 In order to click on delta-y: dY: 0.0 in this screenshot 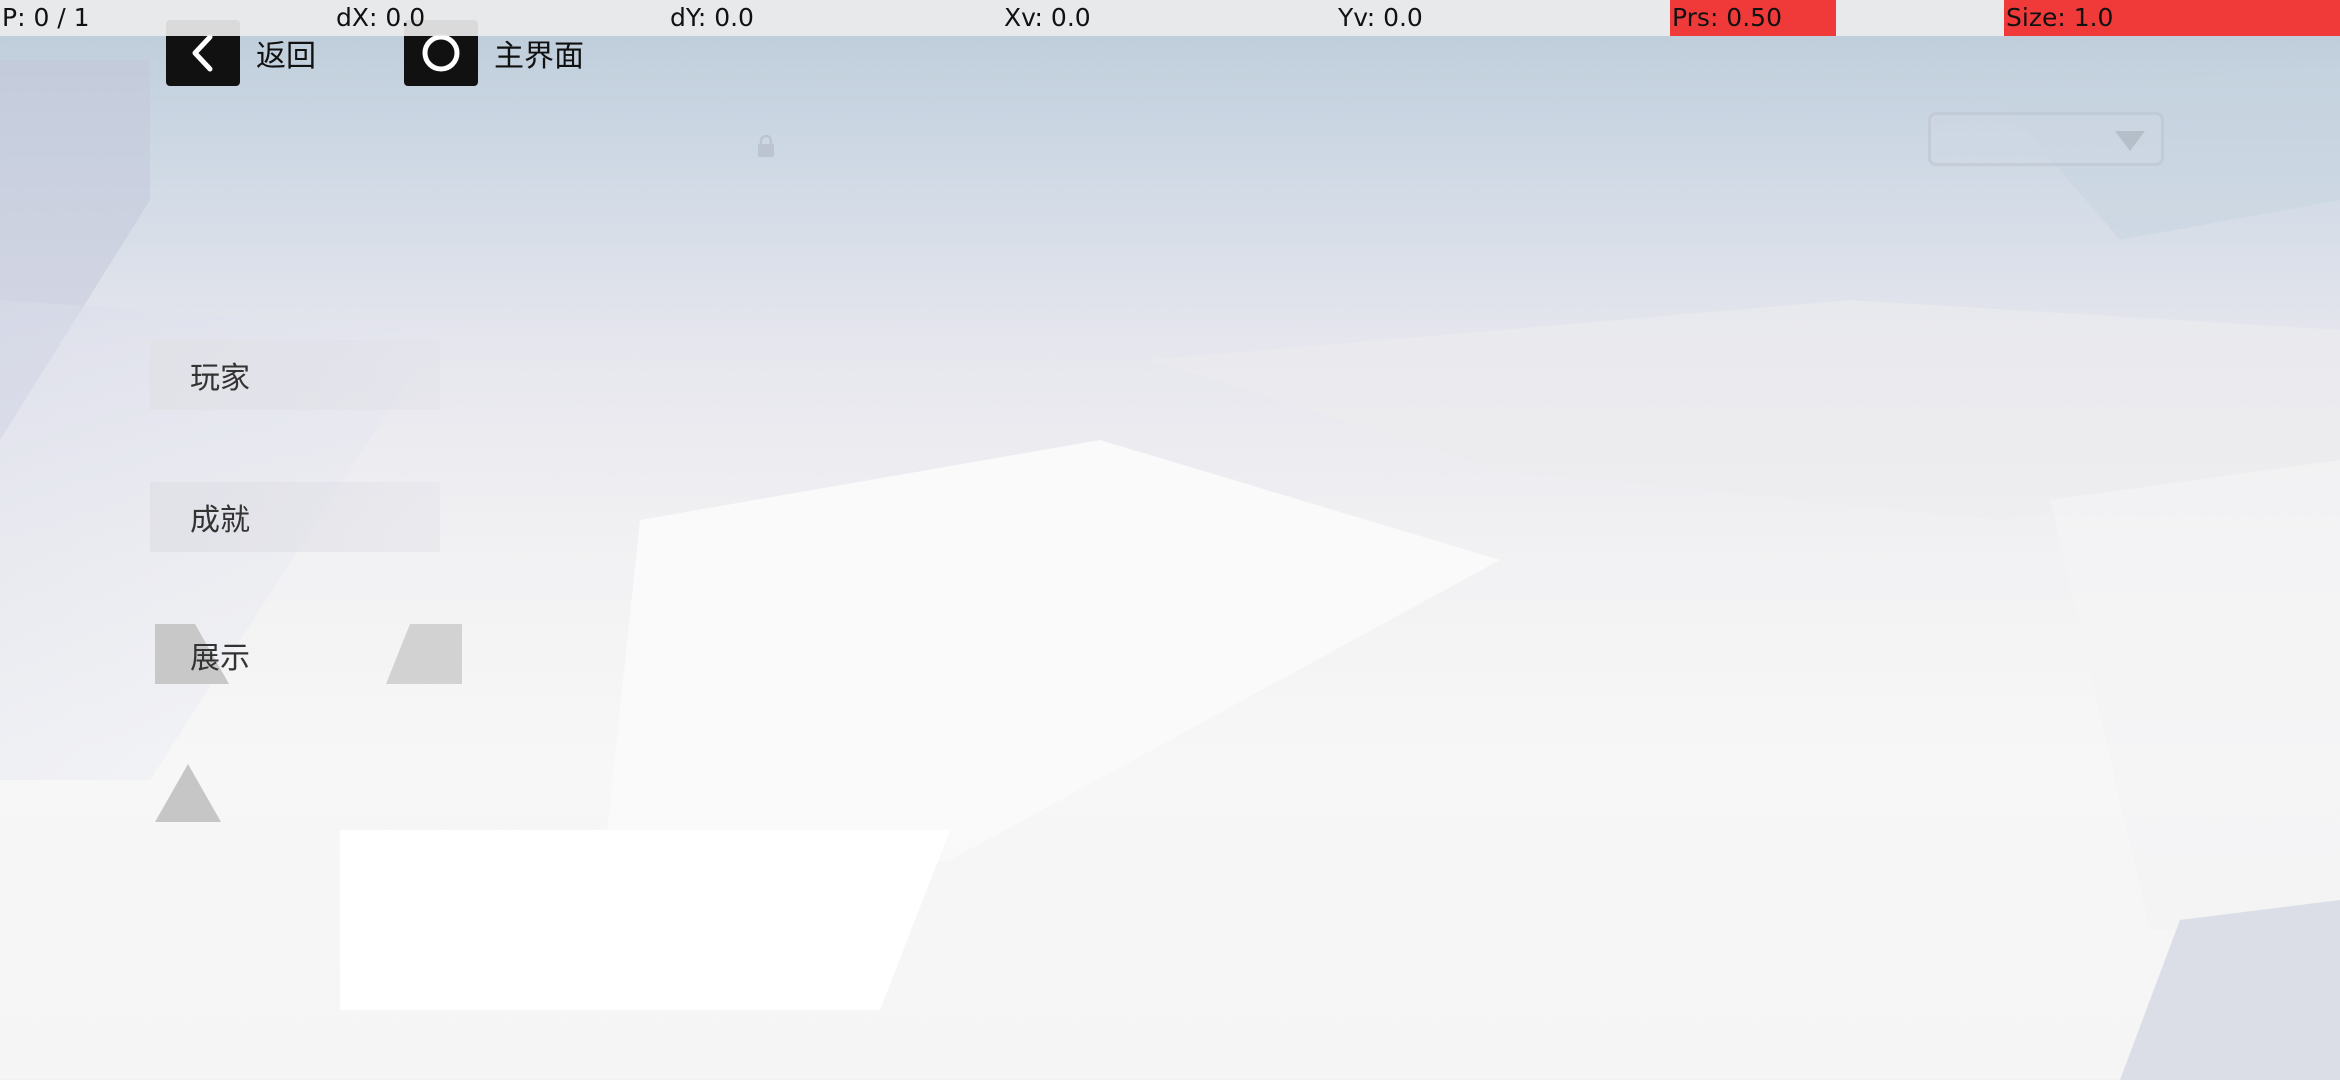, I will do `click(712, 17)`.